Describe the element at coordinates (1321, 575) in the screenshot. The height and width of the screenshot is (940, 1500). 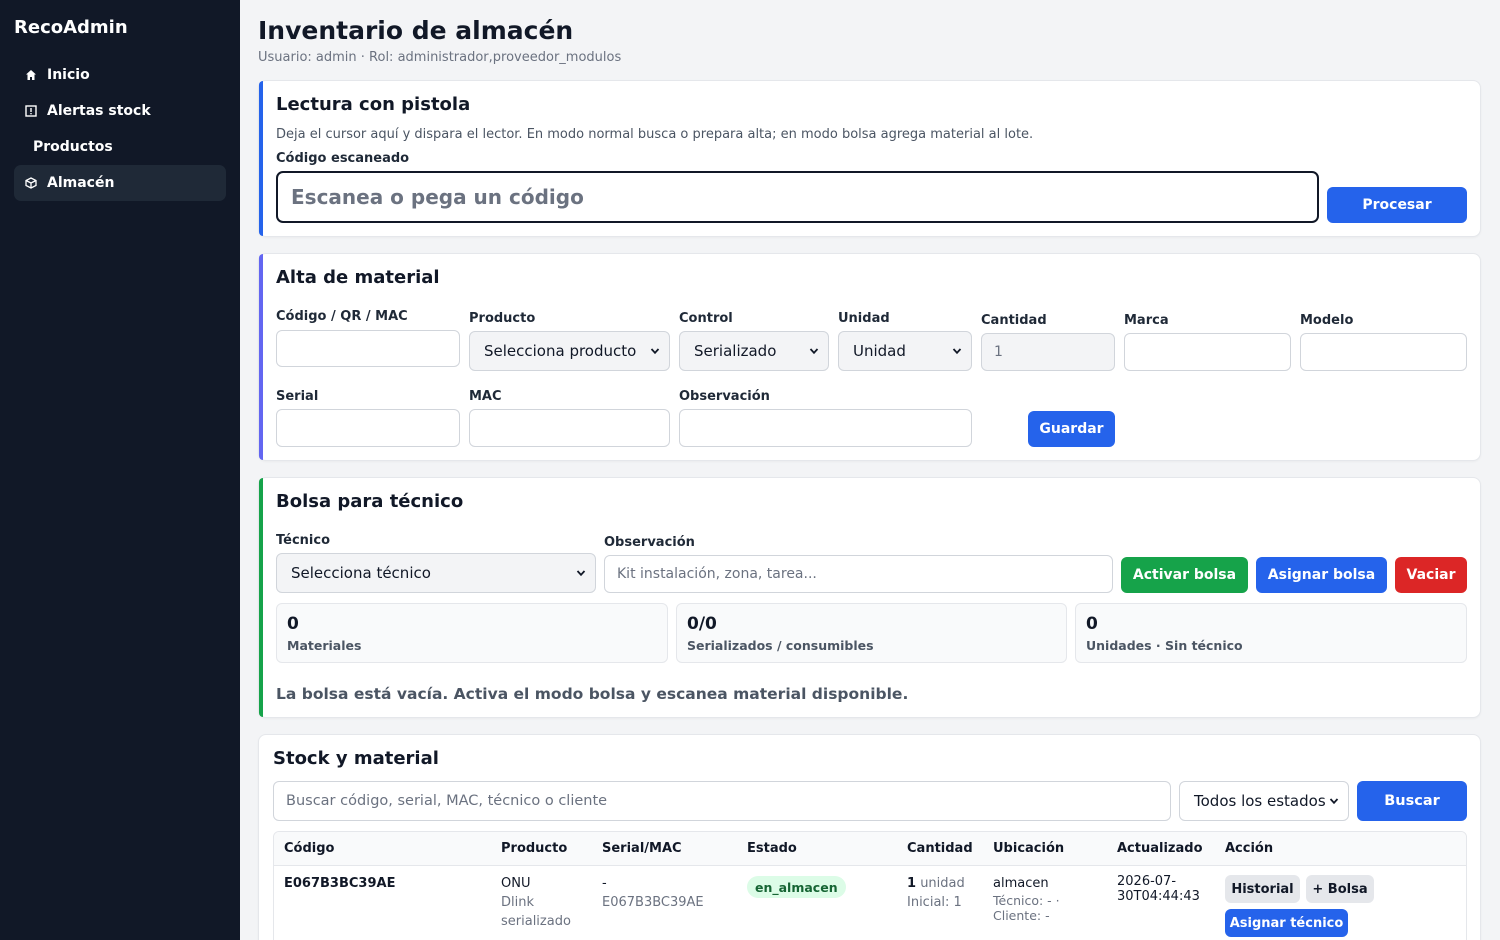
I see `asignar-bolsa-button: Asignar bolsa` at that location.